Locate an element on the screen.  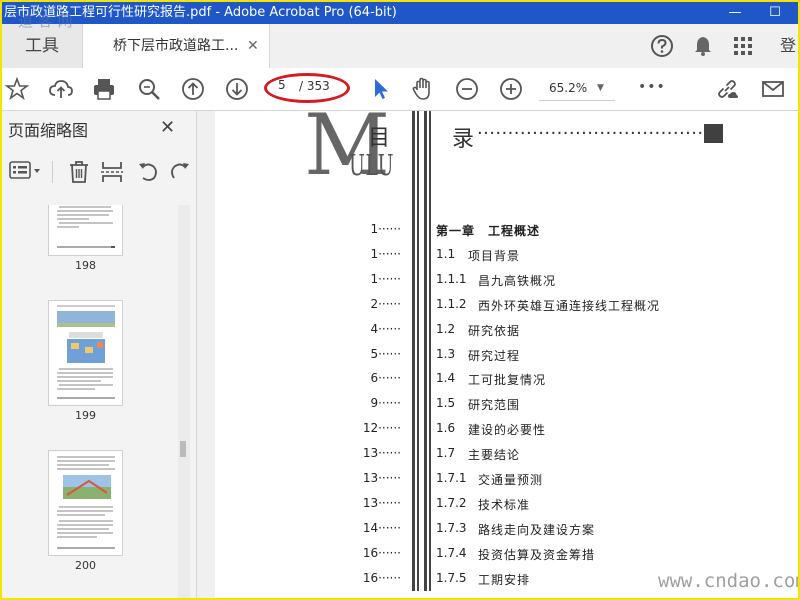
toc-entry: 2······ 1.1.2 西外环英雄互通连接线工程概况 is located at coordinates (506, 309).